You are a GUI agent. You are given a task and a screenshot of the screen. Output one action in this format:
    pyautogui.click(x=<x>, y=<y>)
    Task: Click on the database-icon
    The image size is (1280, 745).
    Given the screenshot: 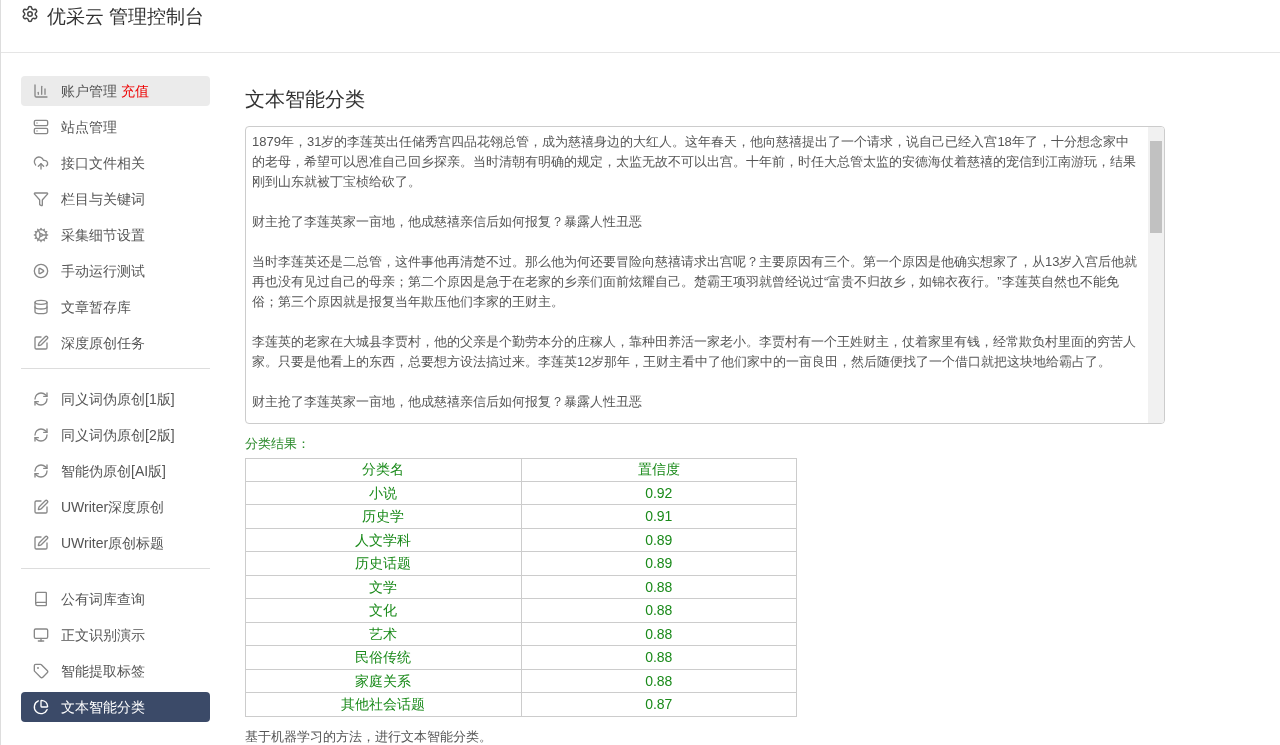 What is the action you would take?
    pyautogui.click(x=41, y=307)
    